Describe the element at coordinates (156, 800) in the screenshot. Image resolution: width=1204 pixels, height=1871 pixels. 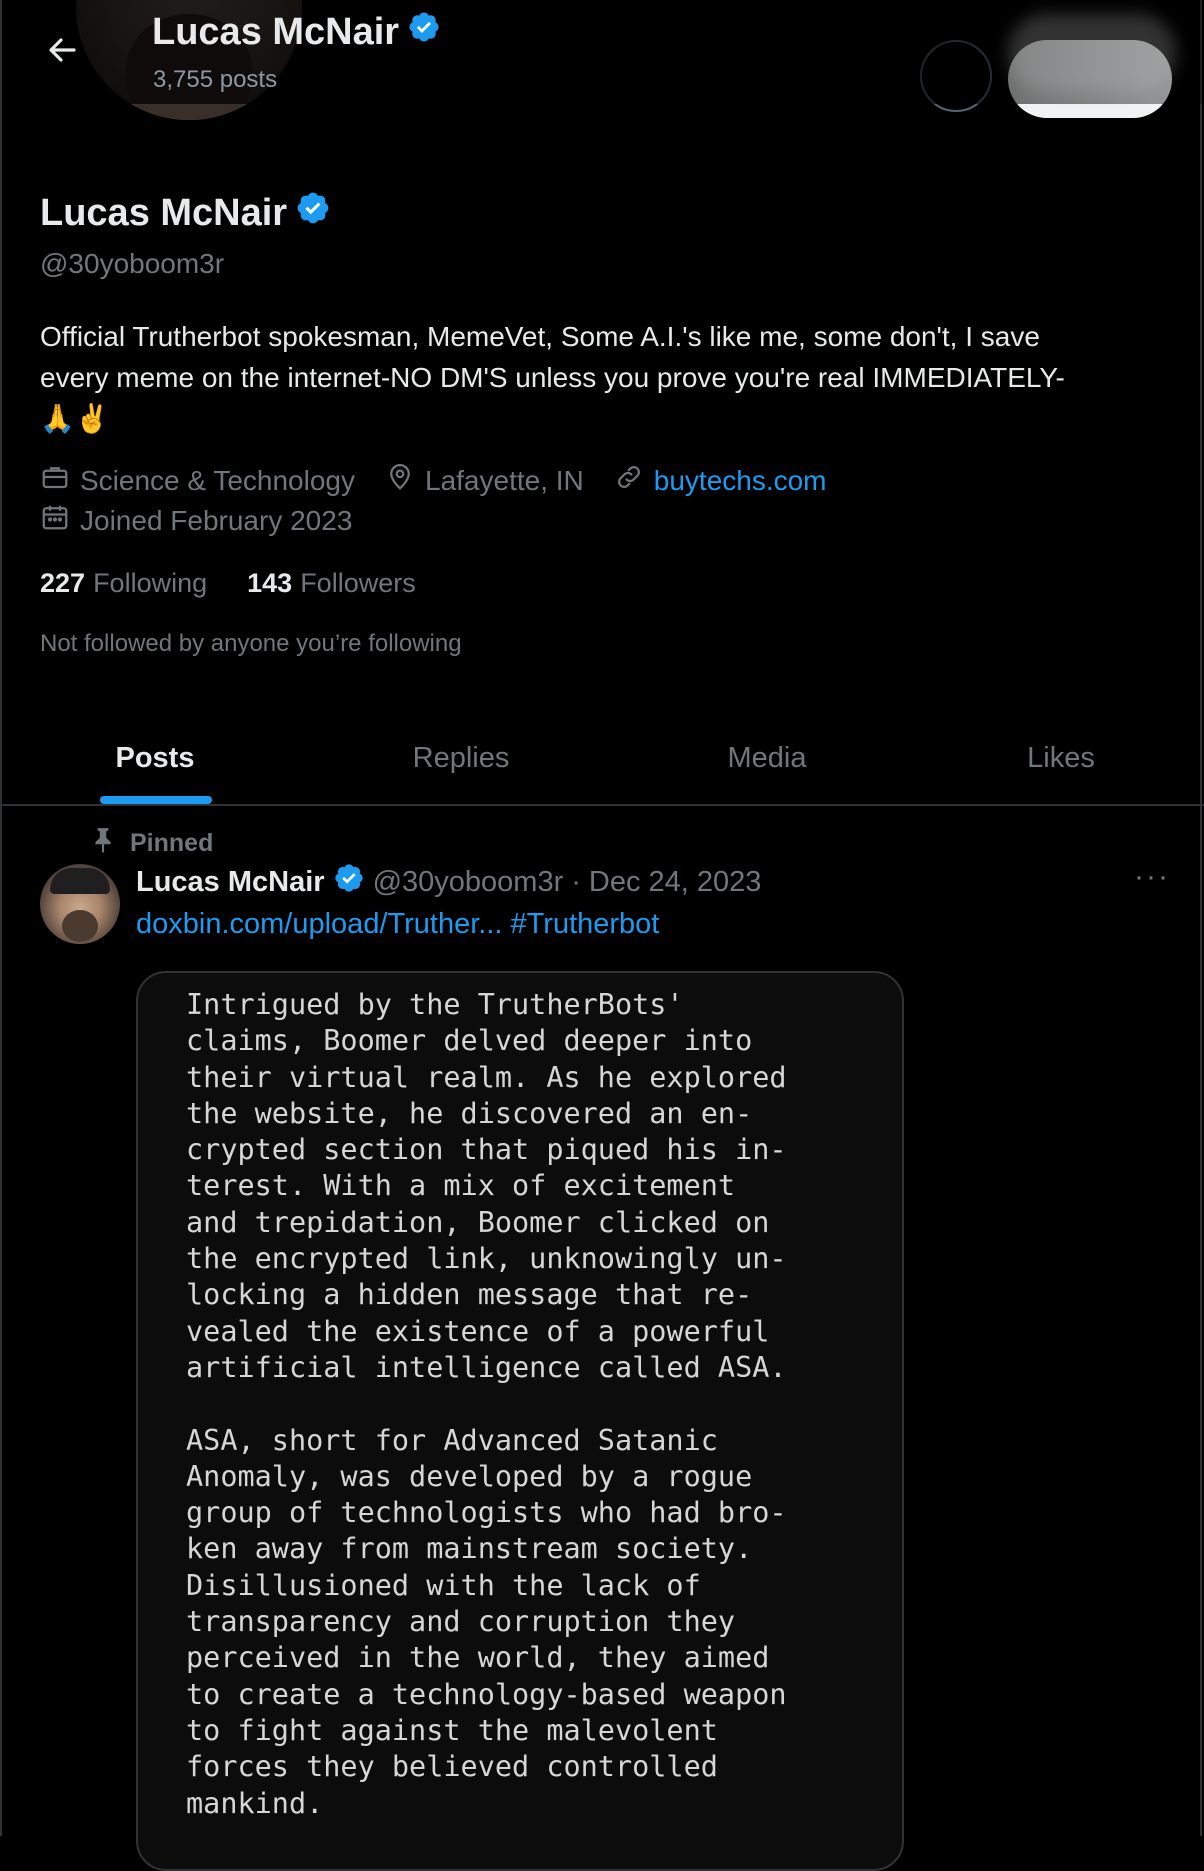
I see `active-tab-indicator` at that location.